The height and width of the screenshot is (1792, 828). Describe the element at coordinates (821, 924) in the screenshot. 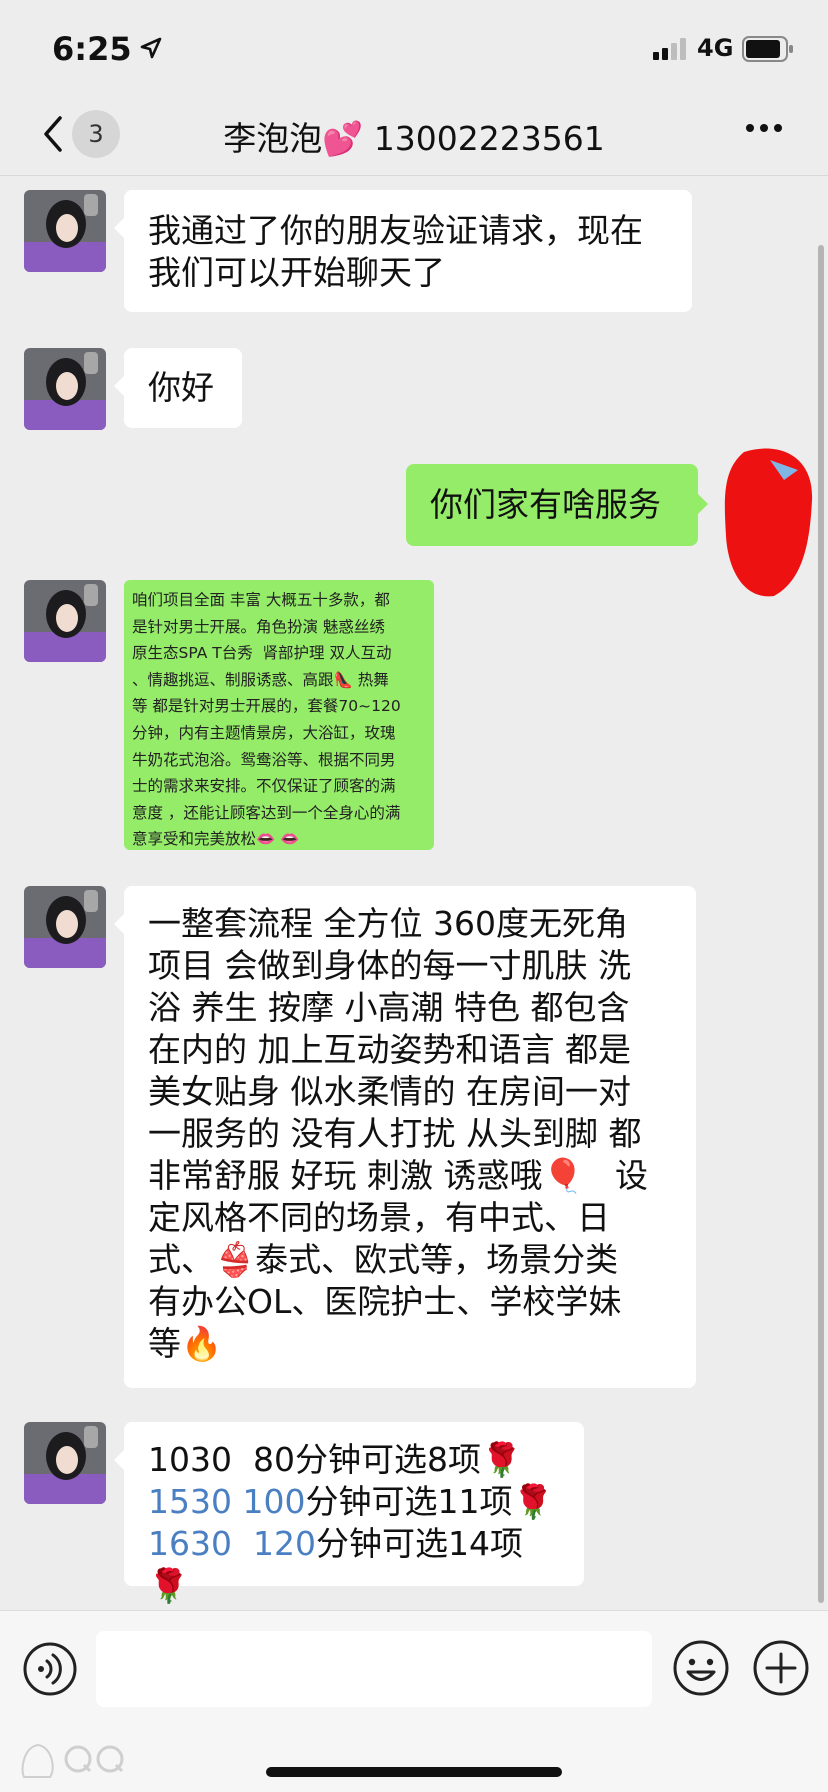

I see `scrollbar` at that location.